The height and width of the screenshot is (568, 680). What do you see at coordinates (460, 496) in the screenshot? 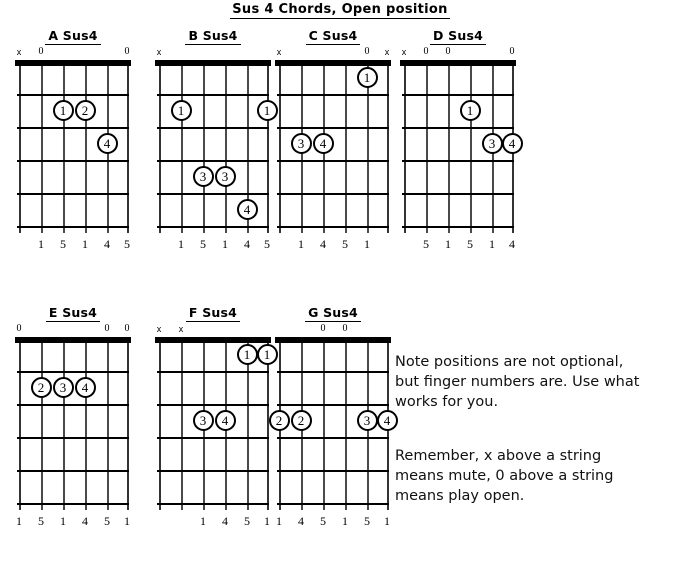
I see `note-line: means play open.` at bounding box center [460, 496].